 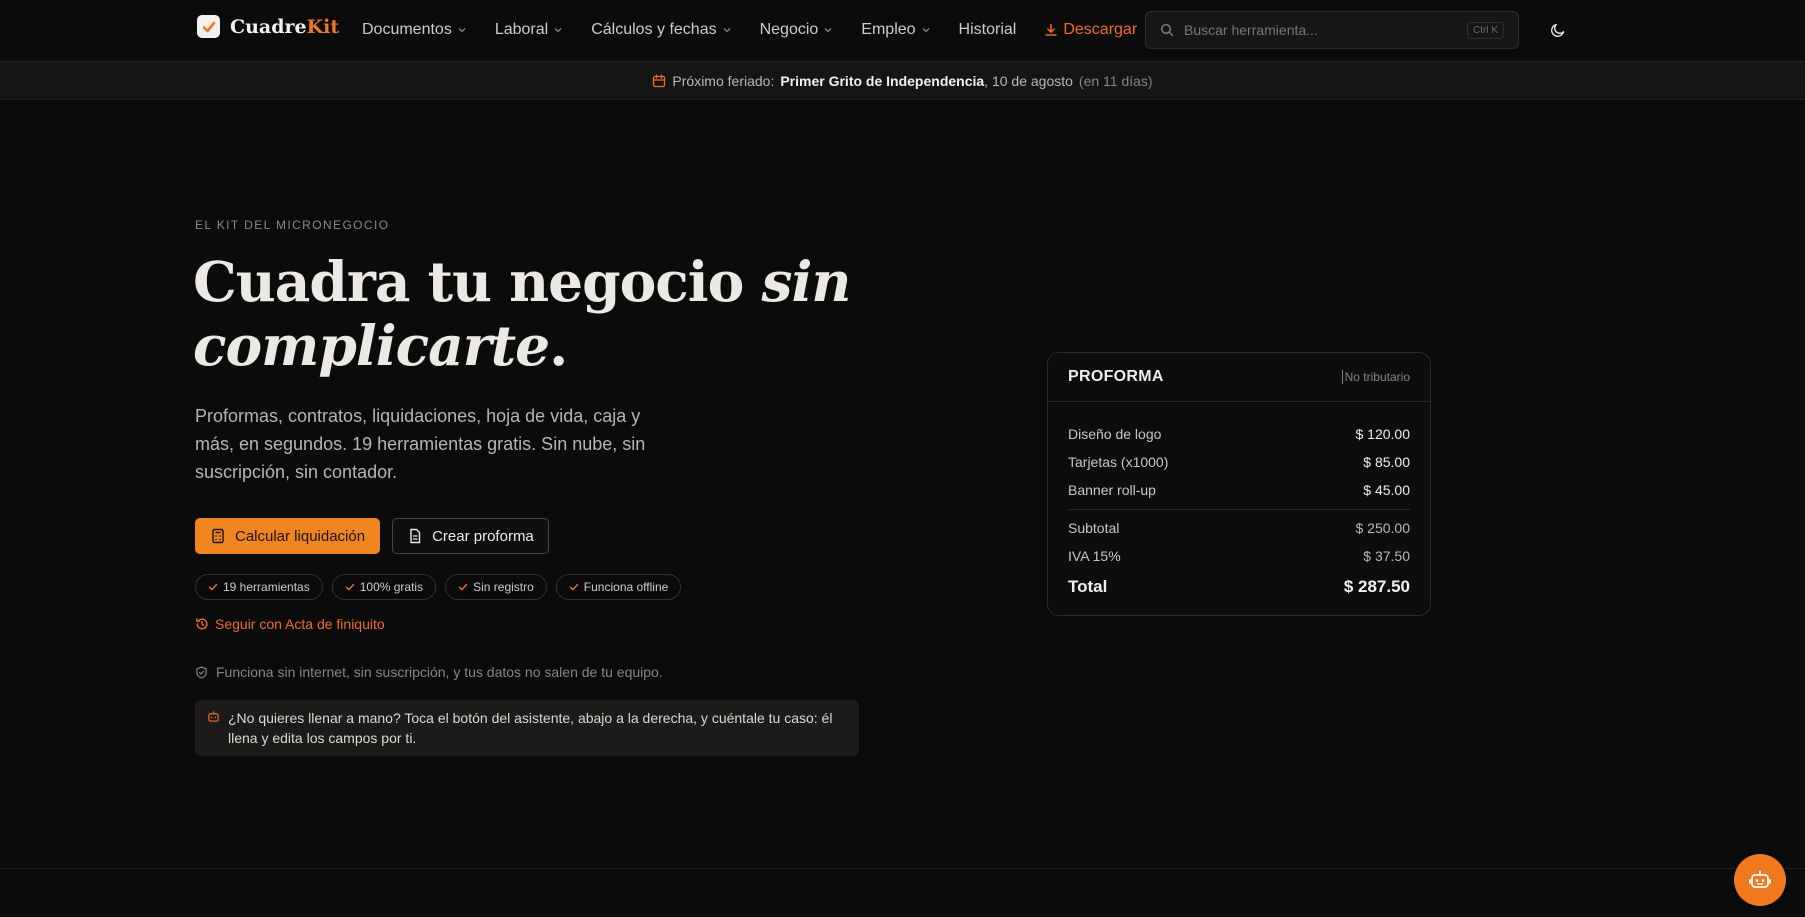 What do you see at coordinates (391, 587) in the screenshot?
I see `feature-pill-label: 100% gratis` at bounding box center [391, 587].